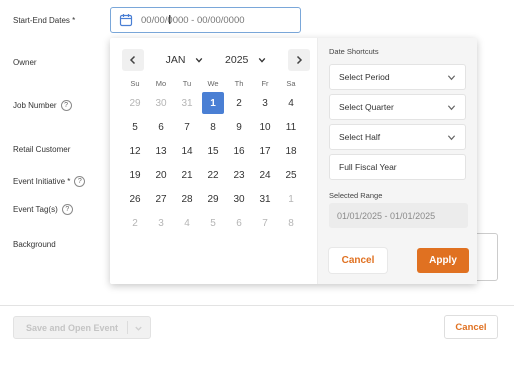 This screenshot has height=378, width=514. I want to click on calendar-day: 9, so click(239, 127).